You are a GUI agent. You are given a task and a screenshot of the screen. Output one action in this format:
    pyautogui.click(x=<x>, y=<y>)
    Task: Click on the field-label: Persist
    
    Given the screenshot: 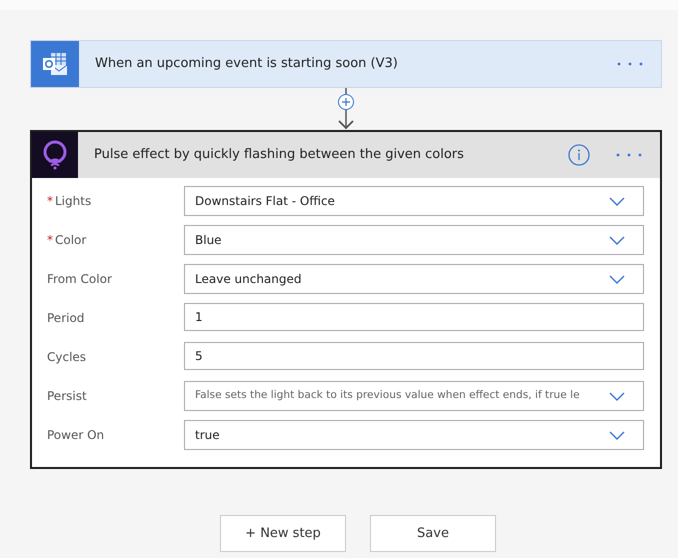 What is the action you would take?
    pyautogui.click(x=67, y=396)
    